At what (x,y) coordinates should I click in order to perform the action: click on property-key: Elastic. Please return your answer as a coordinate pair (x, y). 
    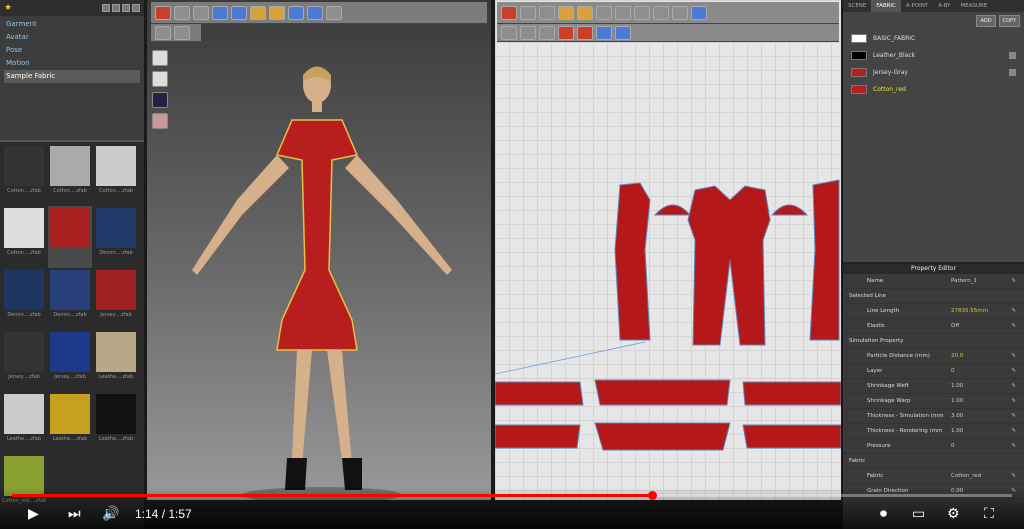
    Looking at the image, I should click on (876, 326).